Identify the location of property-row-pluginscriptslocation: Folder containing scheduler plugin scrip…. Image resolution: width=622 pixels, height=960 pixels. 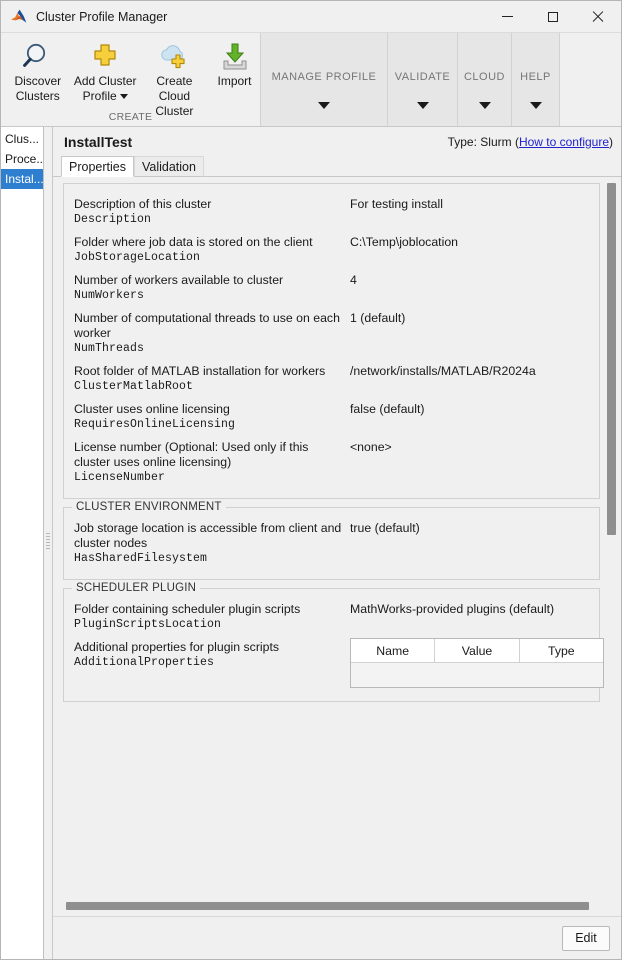
(331, 617).